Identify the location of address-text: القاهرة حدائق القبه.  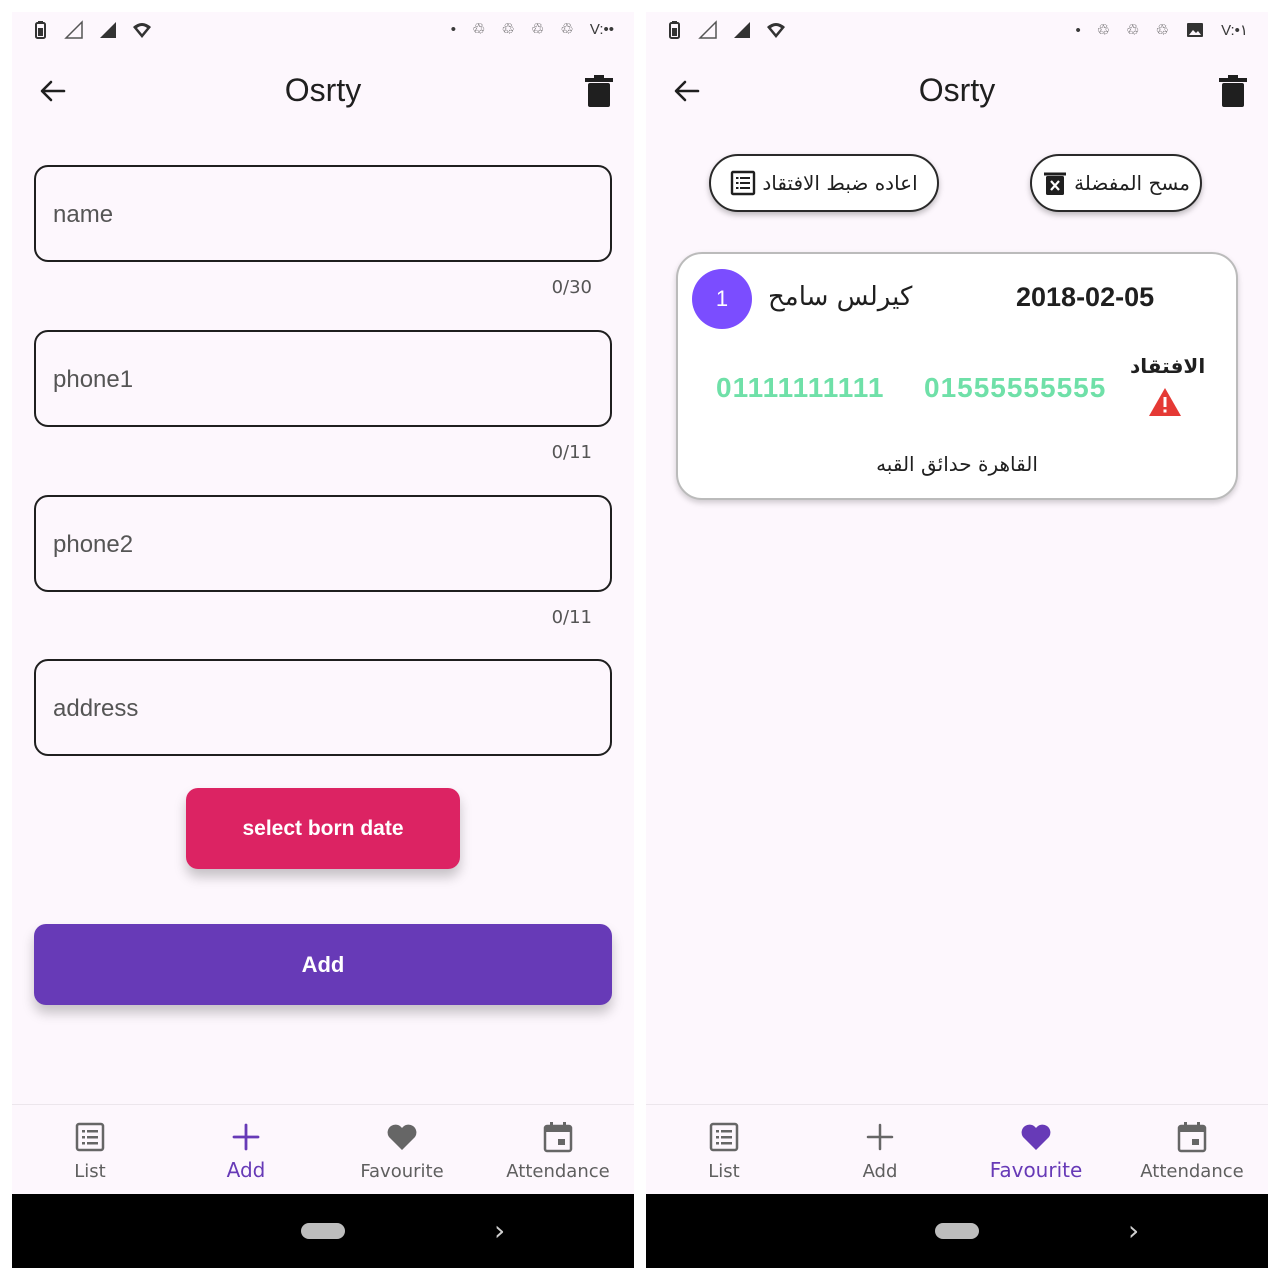
(957, 464).